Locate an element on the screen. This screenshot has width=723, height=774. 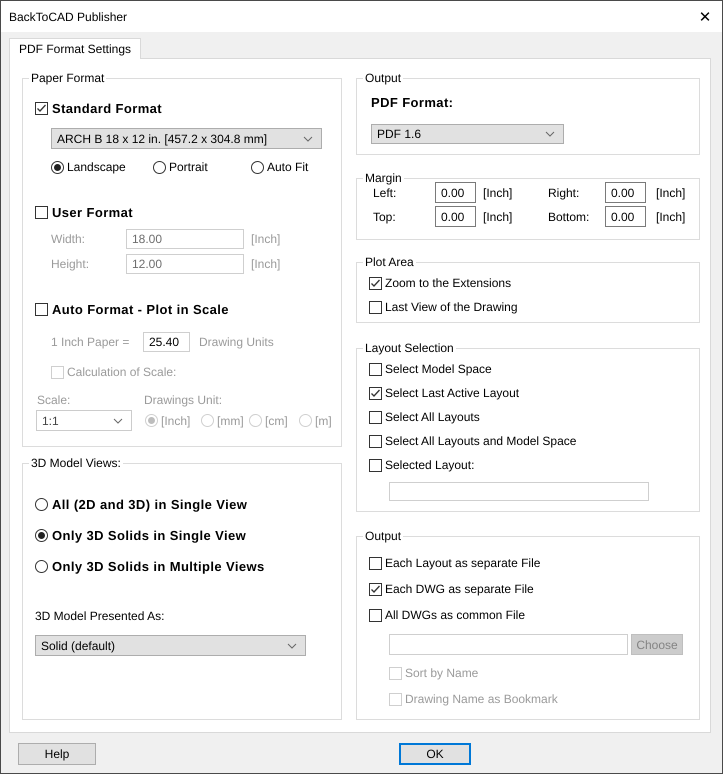
checkbox-label: Auto Format - Plot in Scale is located at coordinates (140, 309).